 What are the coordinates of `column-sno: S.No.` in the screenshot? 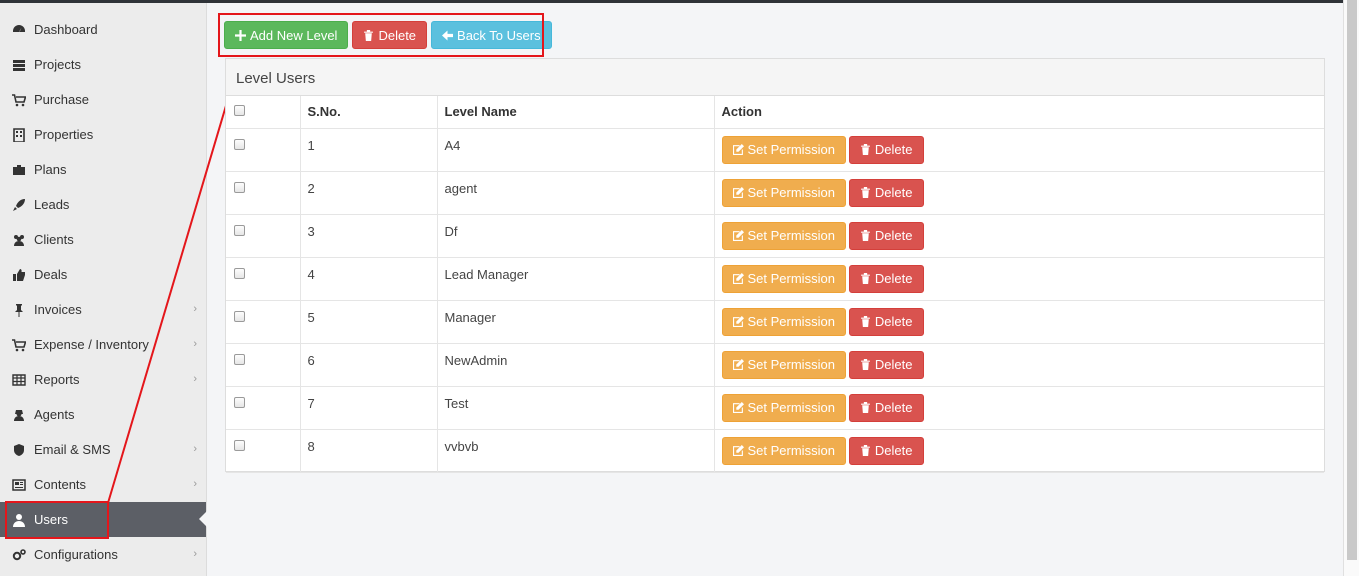 It's located at (369, 112).